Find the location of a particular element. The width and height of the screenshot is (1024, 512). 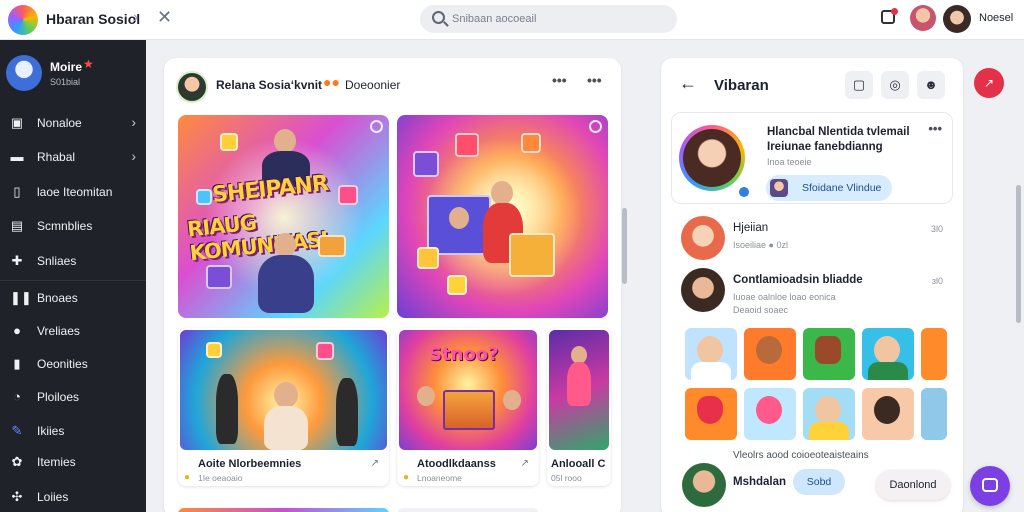

user-avatar is located at coordinates (957, 19).